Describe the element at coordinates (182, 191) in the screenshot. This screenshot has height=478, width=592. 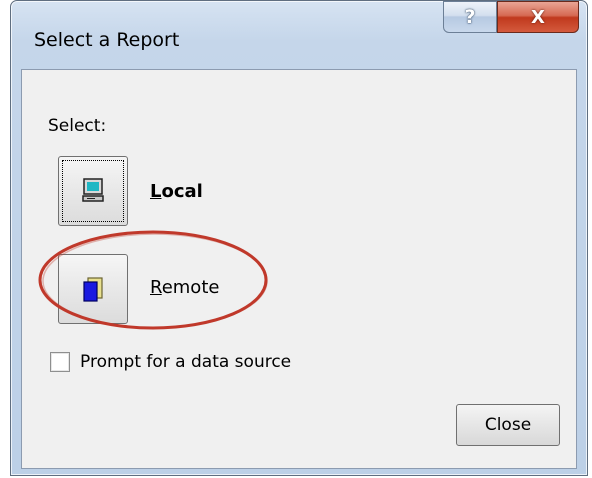
I see `local-label-rest: ocal` at that location.